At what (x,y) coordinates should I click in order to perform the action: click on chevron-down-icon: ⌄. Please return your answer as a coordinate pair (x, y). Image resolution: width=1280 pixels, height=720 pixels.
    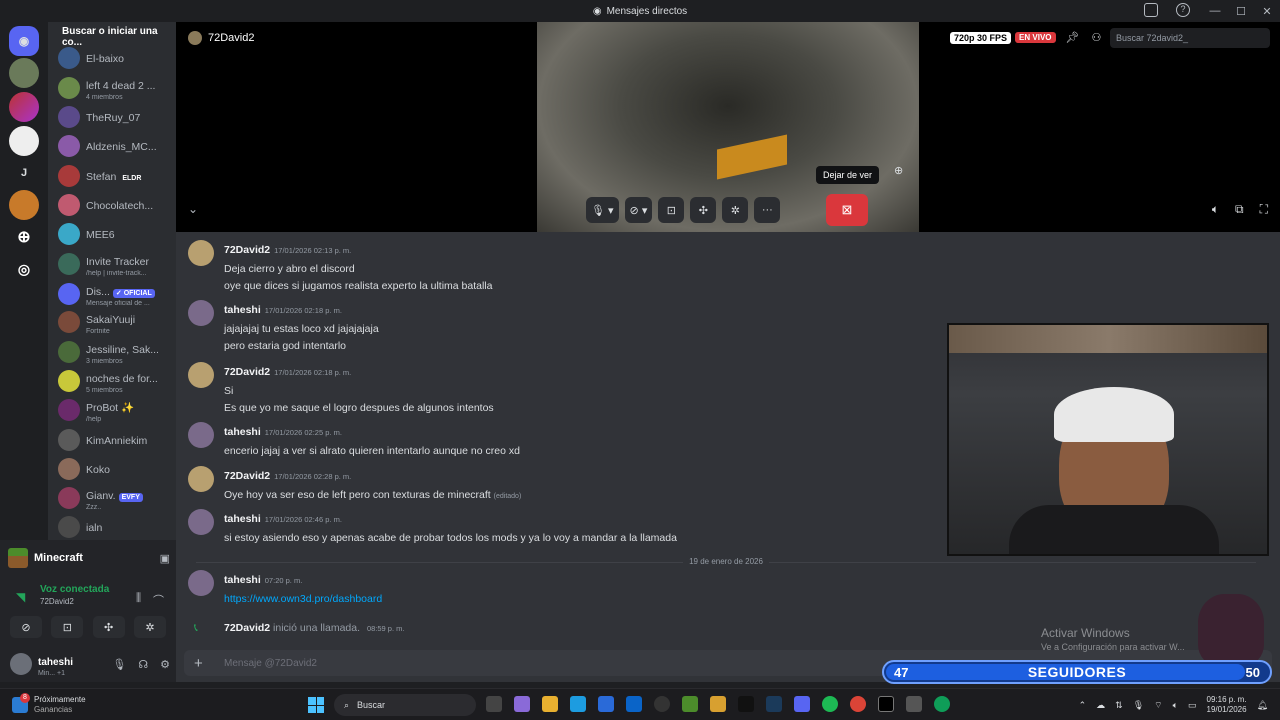
    Looking at the image, I should click on (193, 209).